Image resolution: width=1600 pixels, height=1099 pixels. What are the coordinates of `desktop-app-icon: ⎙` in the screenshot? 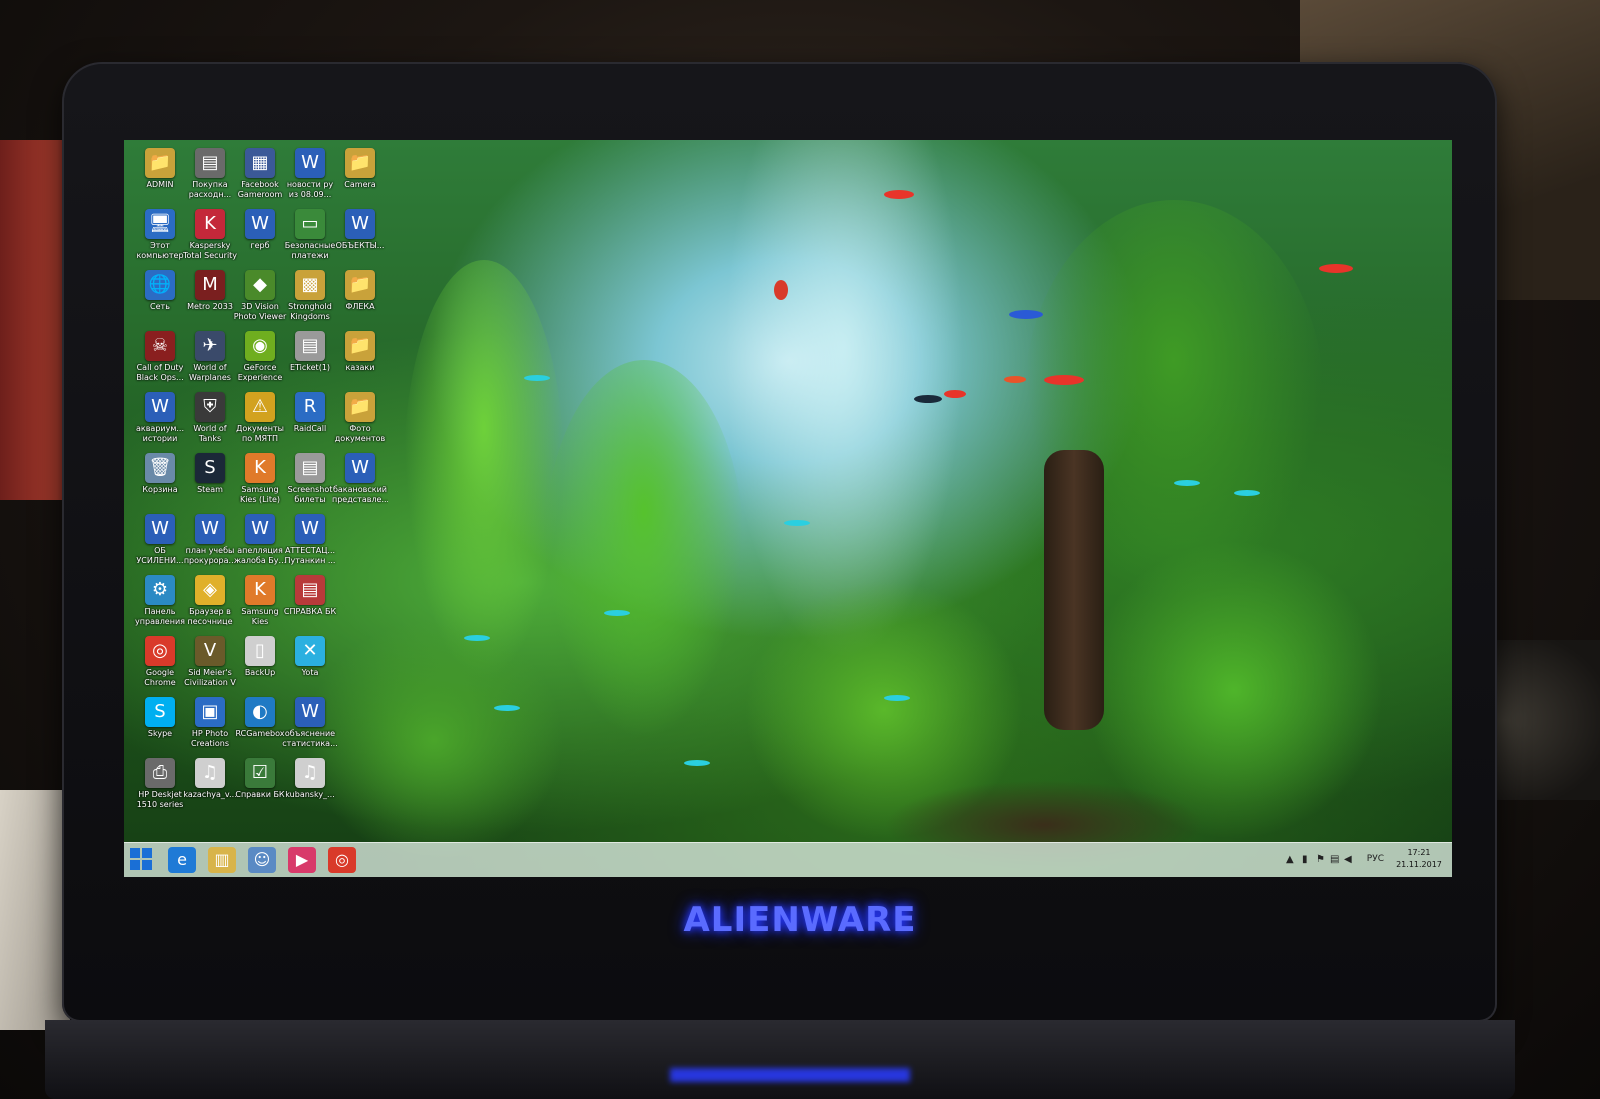 It's located at (160, 773).